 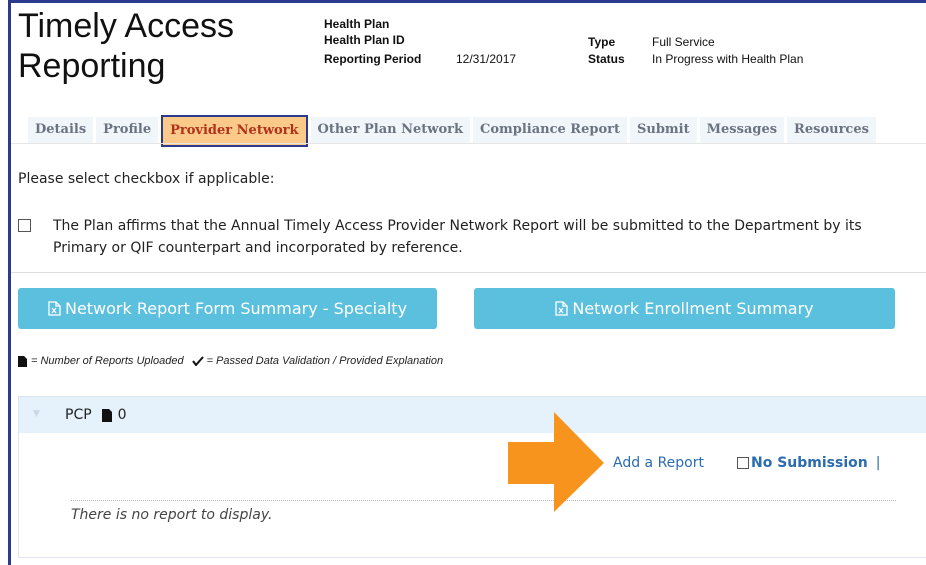 What do you see at coordinates (236, 308) in the screenshot?
I see `specialty-summary-label: Network Report Form Summary - Specialty` at bounding box center [236, 308].